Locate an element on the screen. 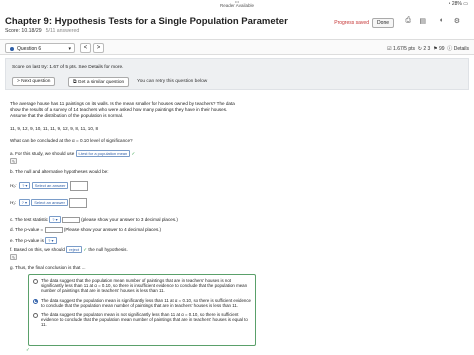 This screenshot has height=355, width=474. document-icon: ▤ is located at coordinates (422, 21).